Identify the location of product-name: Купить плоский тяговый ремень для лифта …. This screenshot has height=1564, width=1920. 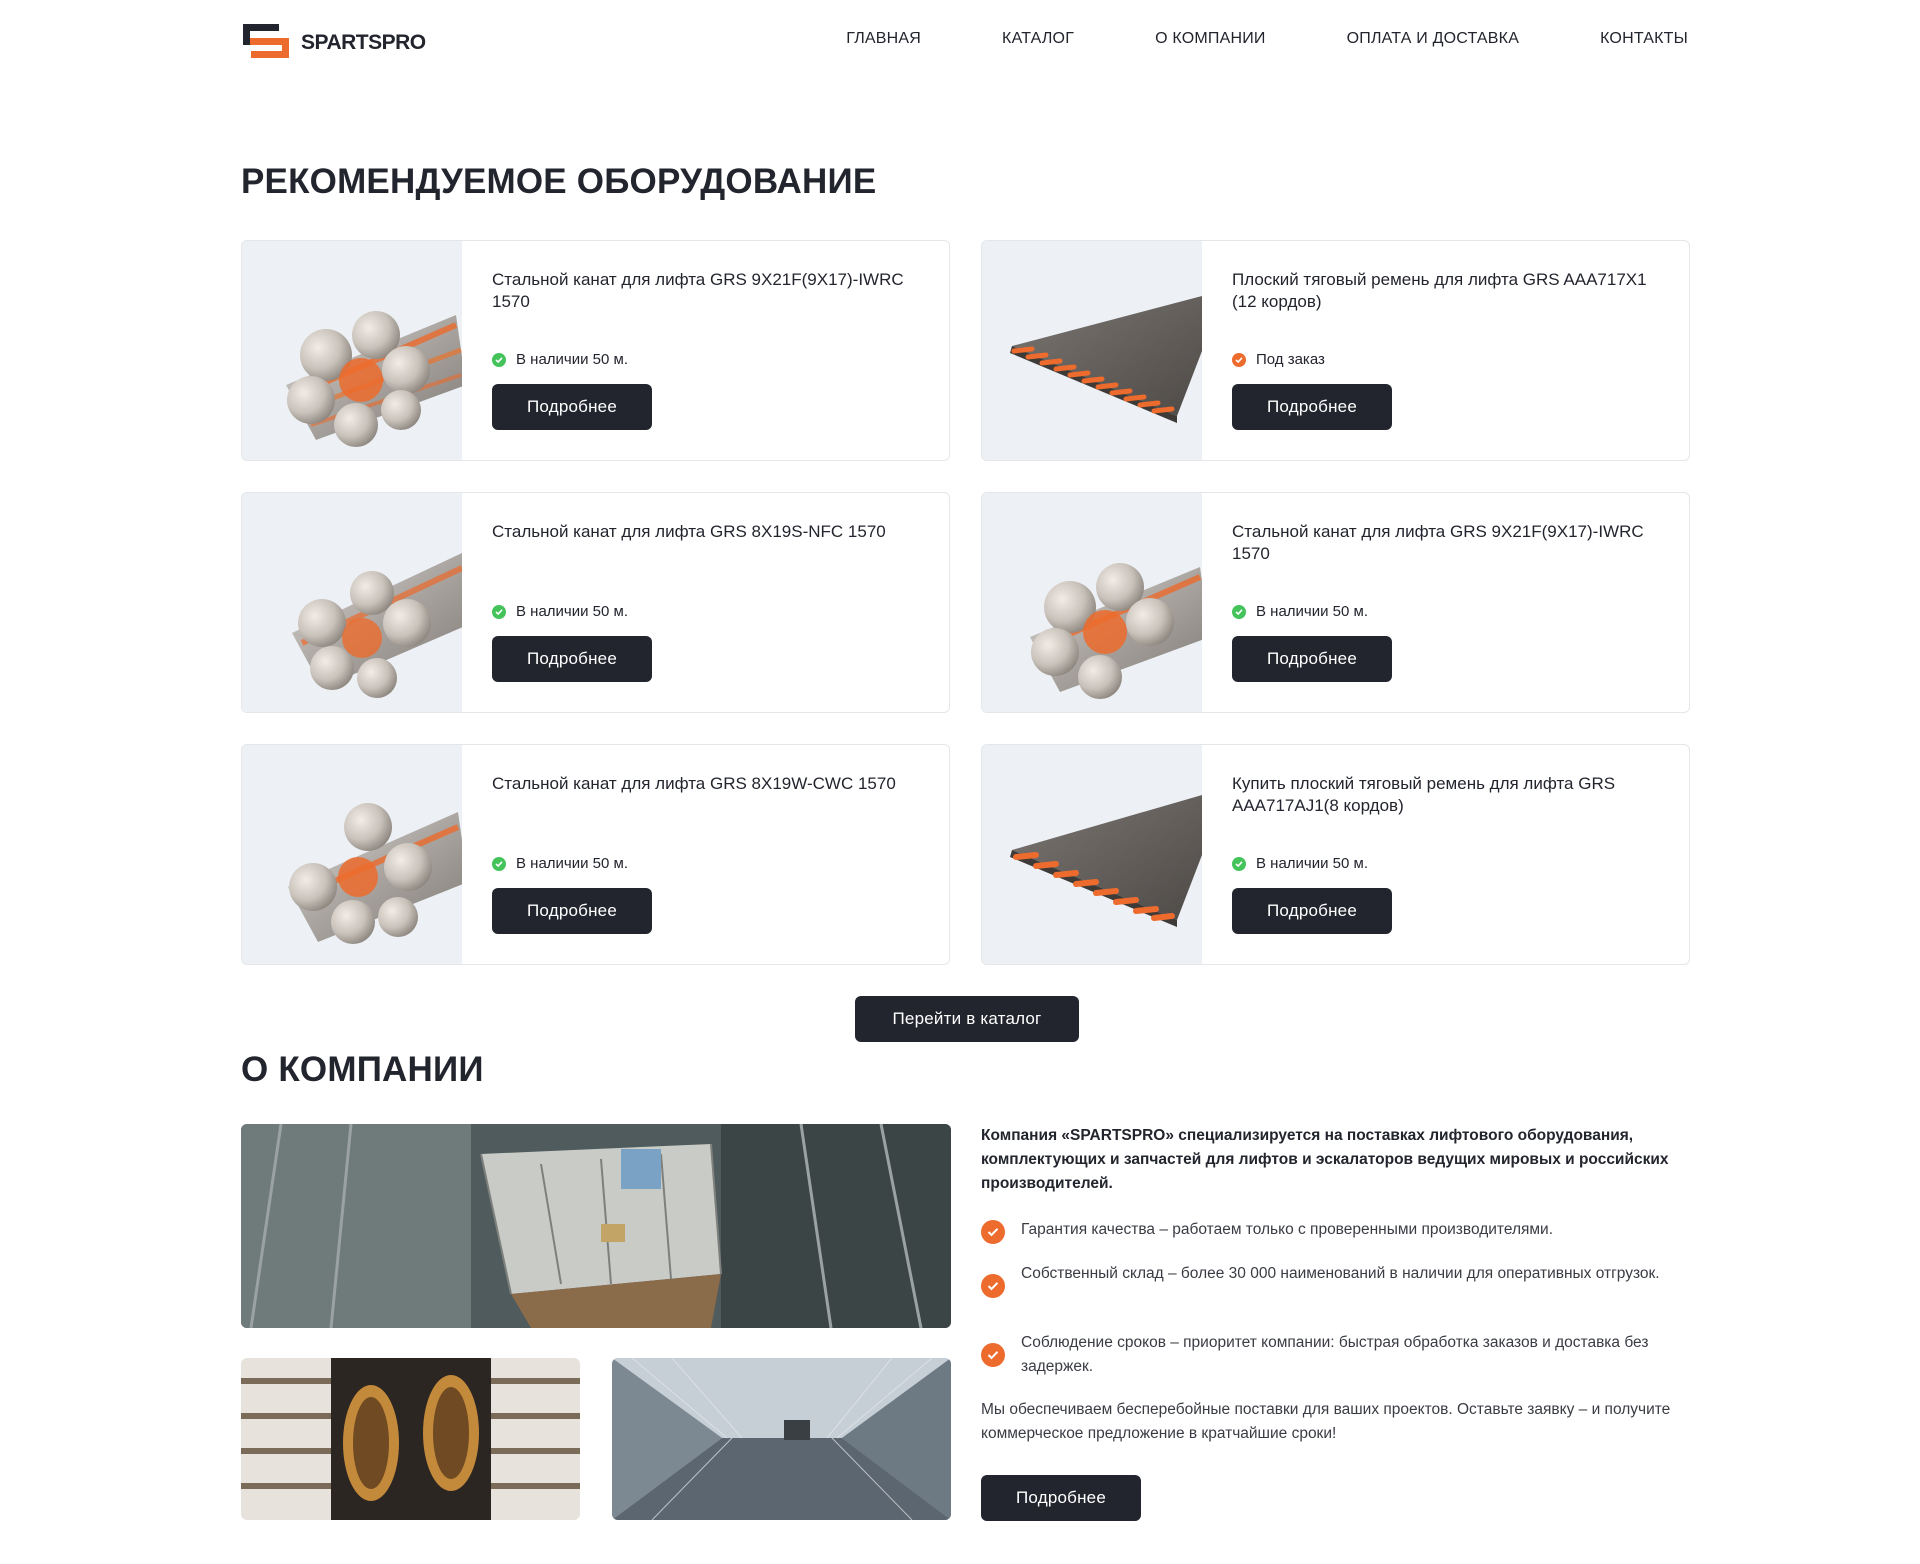
(1447, 795).